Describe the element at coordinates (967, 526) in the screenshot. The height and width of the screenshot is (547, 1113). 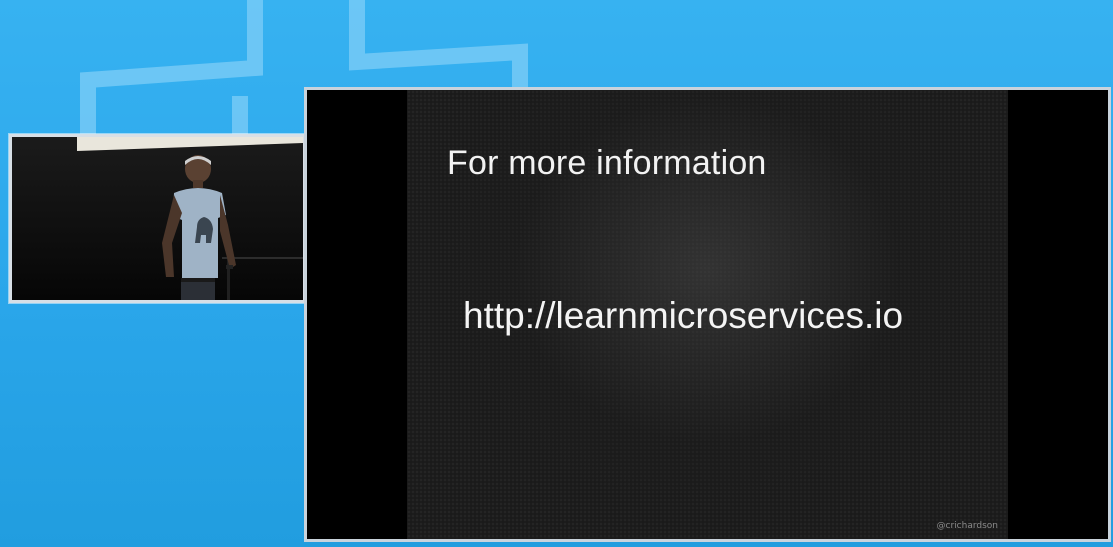
I see `twitter-handle: @crichardson` at that location.